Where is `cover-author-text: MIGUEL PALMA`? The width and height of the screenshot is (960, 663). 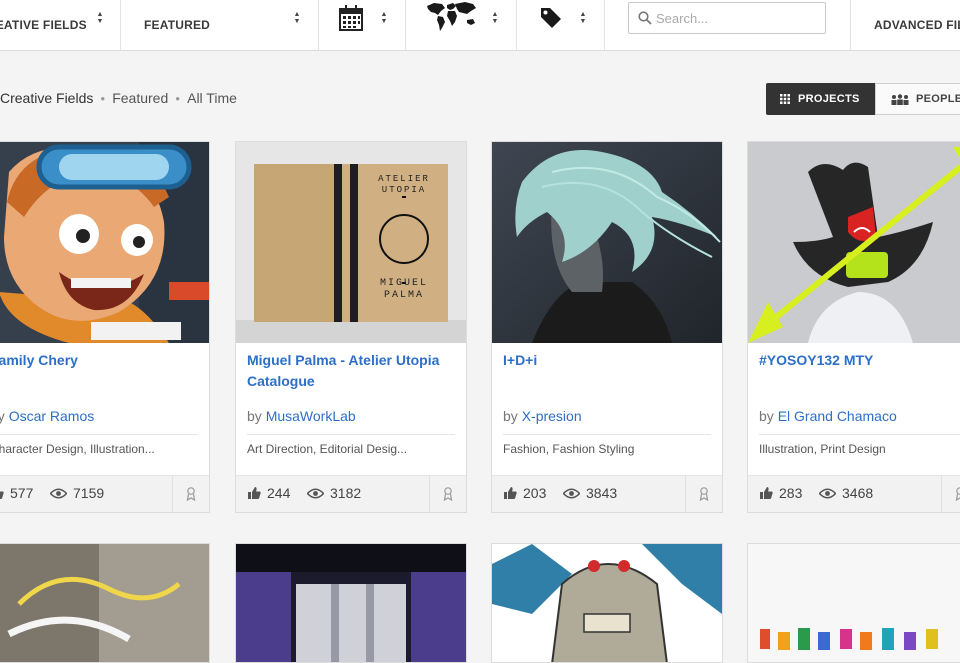 cover-author-text: MIGUEL PALMA is located at coordinates (403, 289).